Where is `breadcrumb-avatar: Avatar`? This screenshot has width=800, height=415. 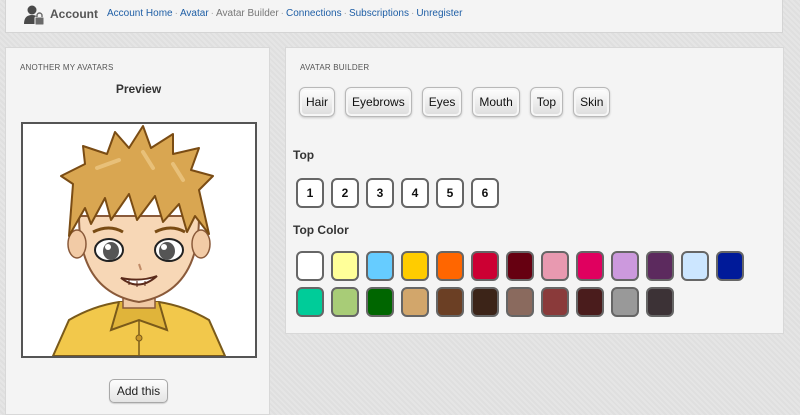
breadcrumb-avatar: Avatar is located at coordinates (194, 13).